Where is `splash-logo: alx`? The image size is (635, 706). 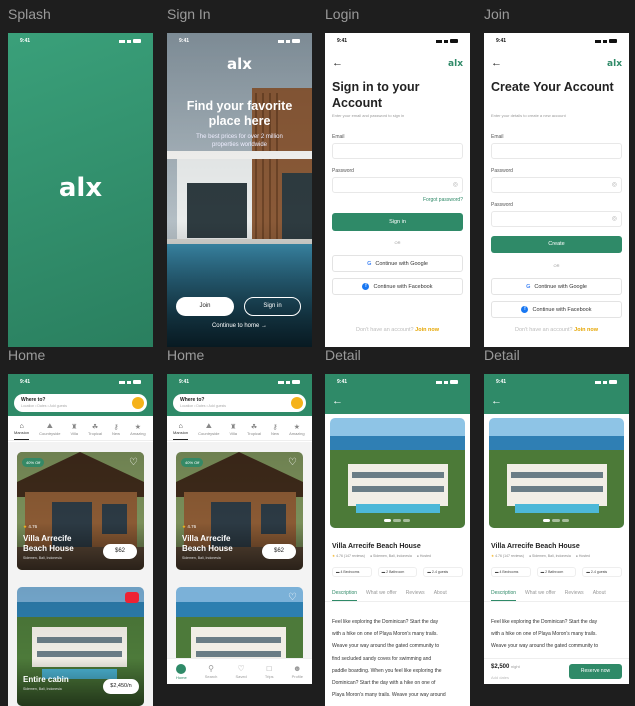
splash-logo: alx is located at coordinates (80, 188).